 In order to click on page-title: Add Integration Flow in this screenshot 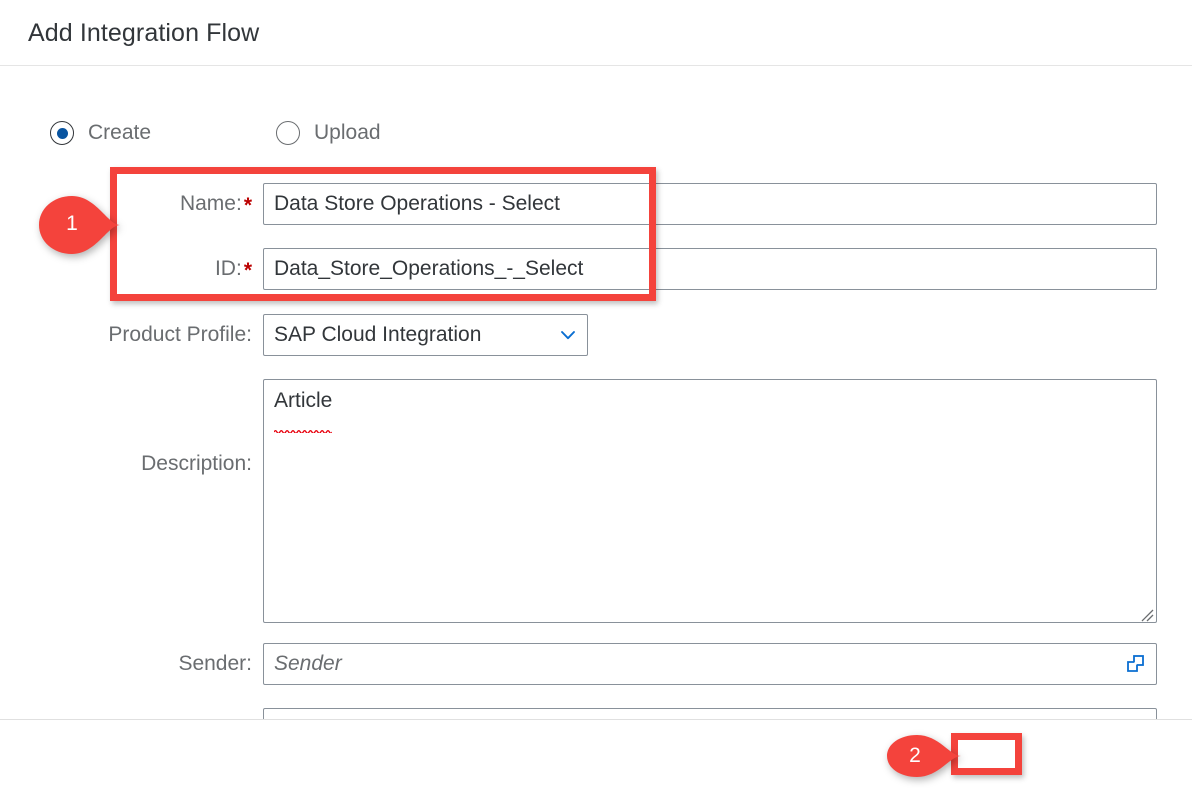, I will do `click(144, 33)`.